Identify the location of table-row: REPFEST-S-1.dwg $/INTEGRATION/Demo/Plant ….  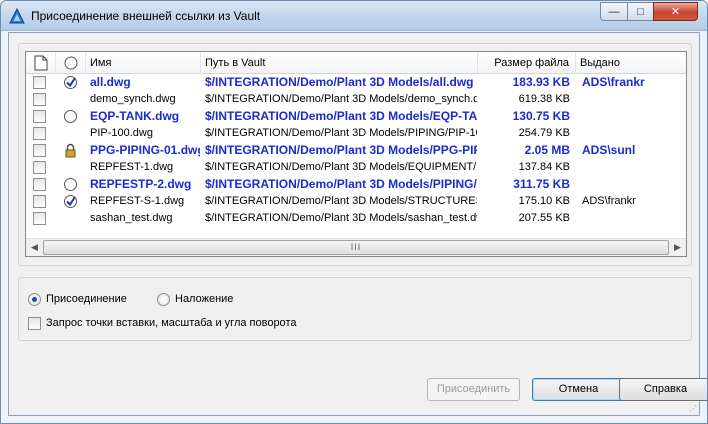
(356, 201).